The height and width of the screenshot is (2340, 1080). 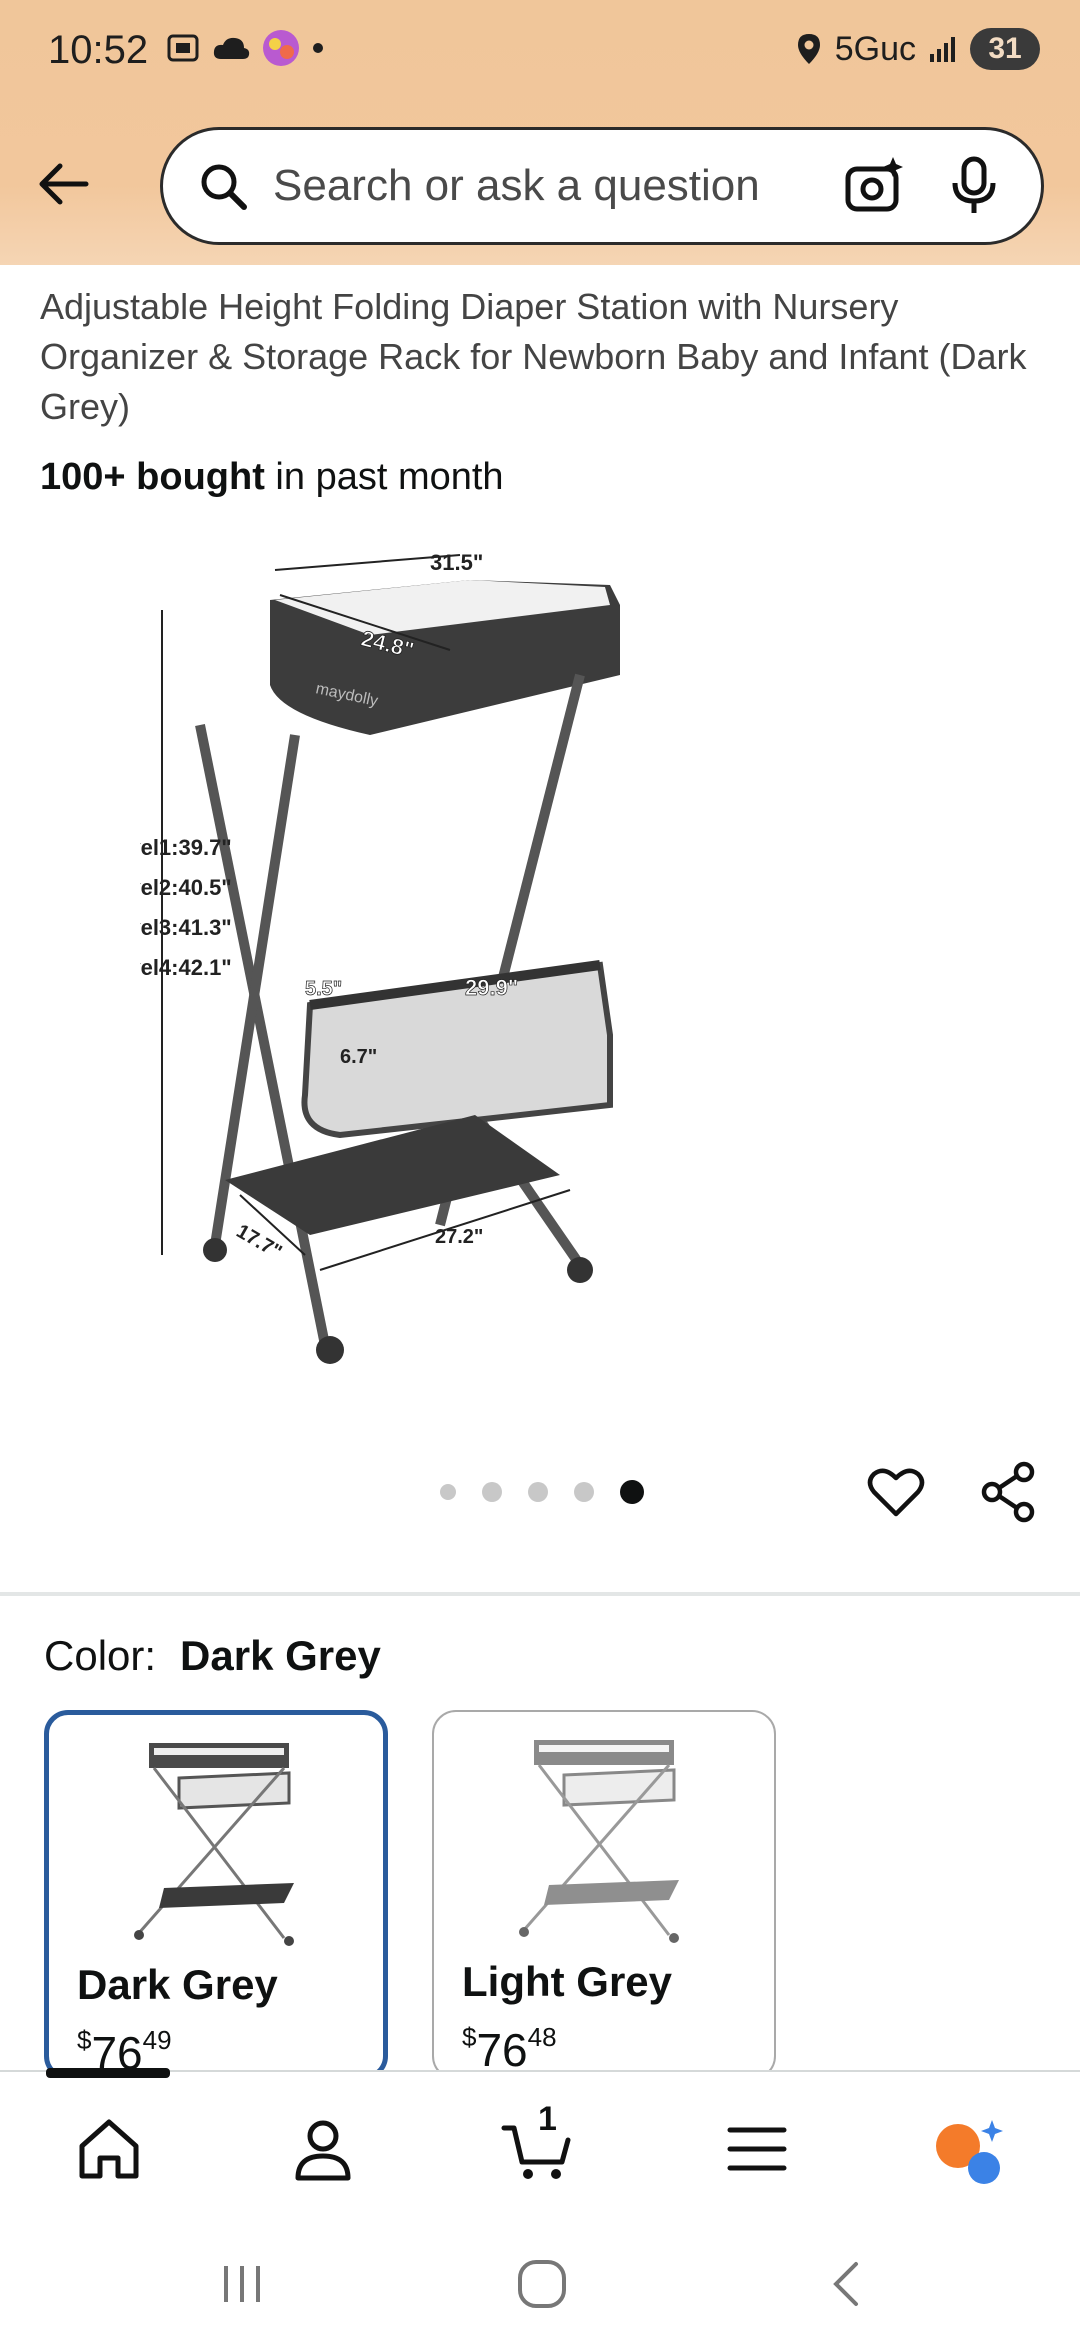 What do you see at coordinates (384, 477) in the screenshot?
I see `purchase-count-rest: in past month` at bounding box center [384, 477].